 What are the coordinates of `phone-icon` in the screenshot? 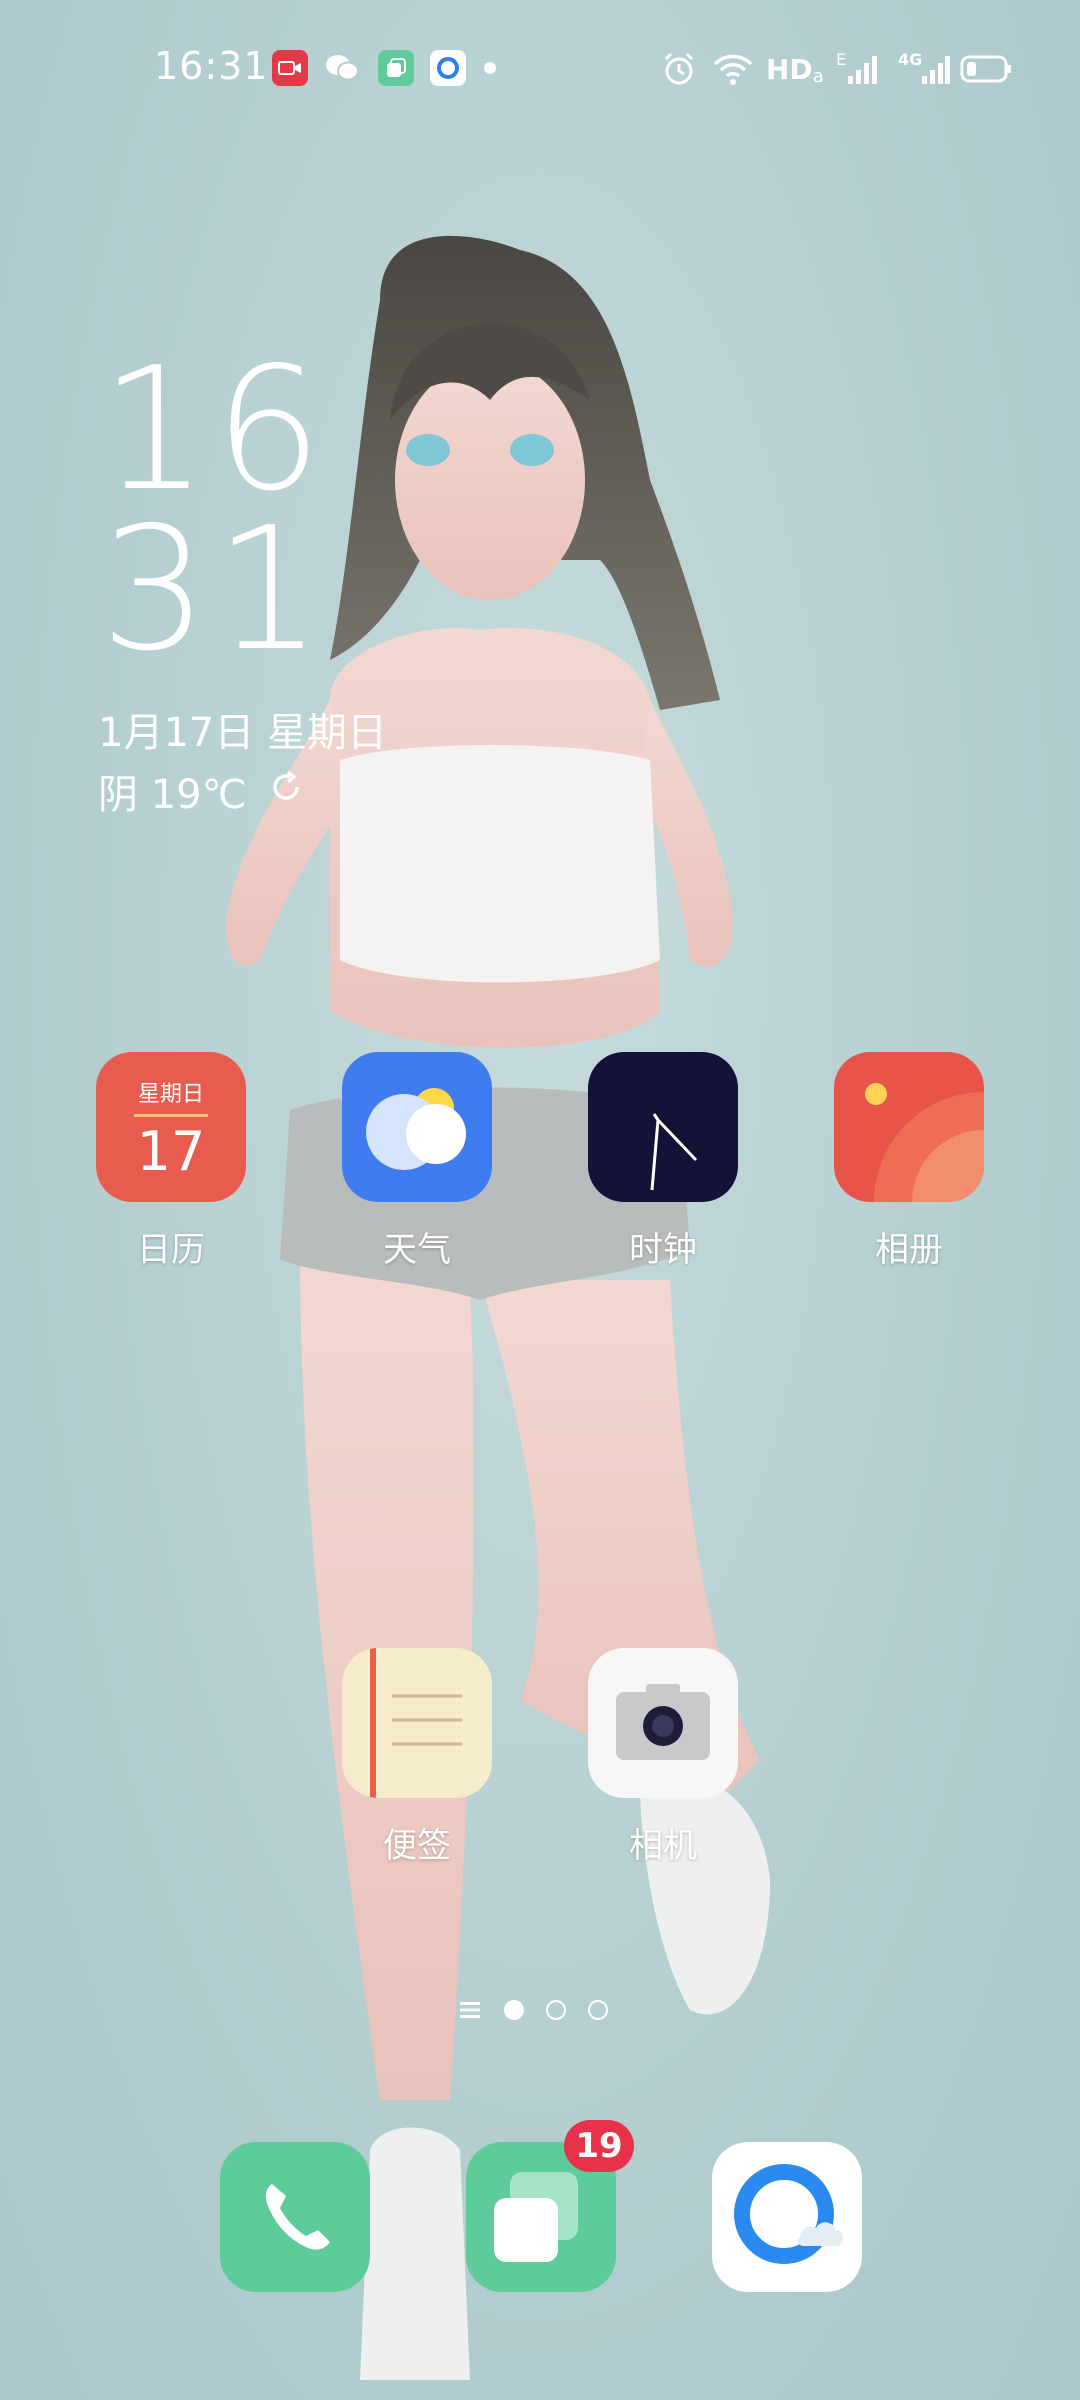 It's located at (295, 2217).